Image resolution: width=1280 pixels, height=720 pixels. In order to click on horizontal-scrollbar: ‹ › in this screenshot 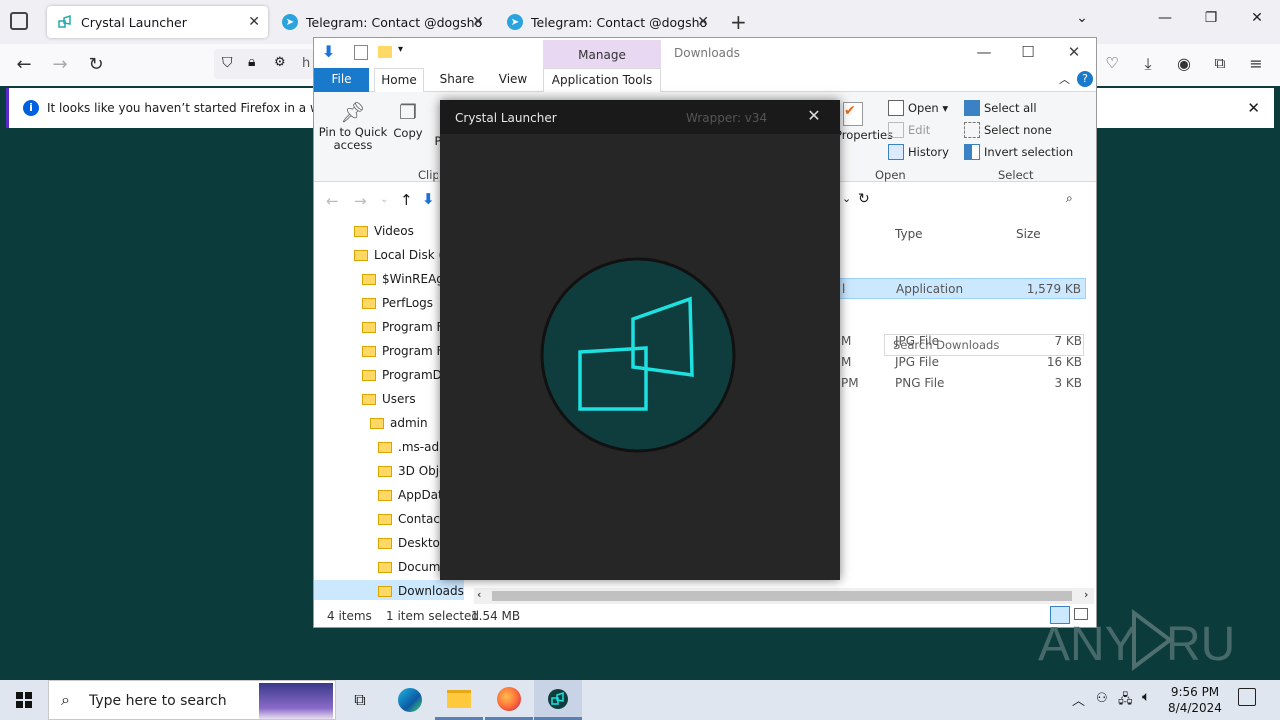, I will do `click(784, 596)`.